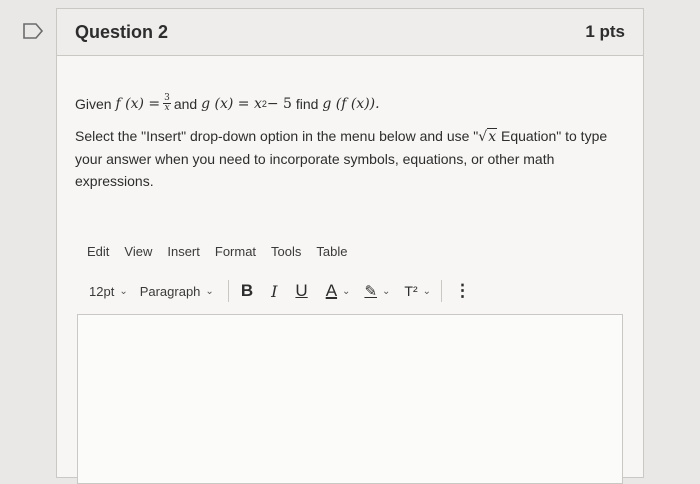  Describe the element at coordinates (371, 291) in the screenshot. I see `highlight-icon: ✎` at that location.